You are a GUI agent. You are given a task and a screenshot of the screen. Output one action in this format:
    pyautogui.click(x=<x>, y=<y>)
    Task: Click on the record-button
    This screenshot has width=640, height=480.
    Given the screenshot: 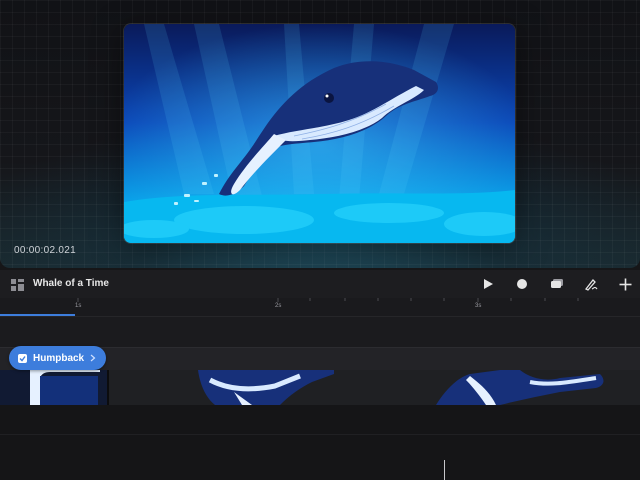 What is the action you would take?
    pyautogui.click(x=522, y=284)
    